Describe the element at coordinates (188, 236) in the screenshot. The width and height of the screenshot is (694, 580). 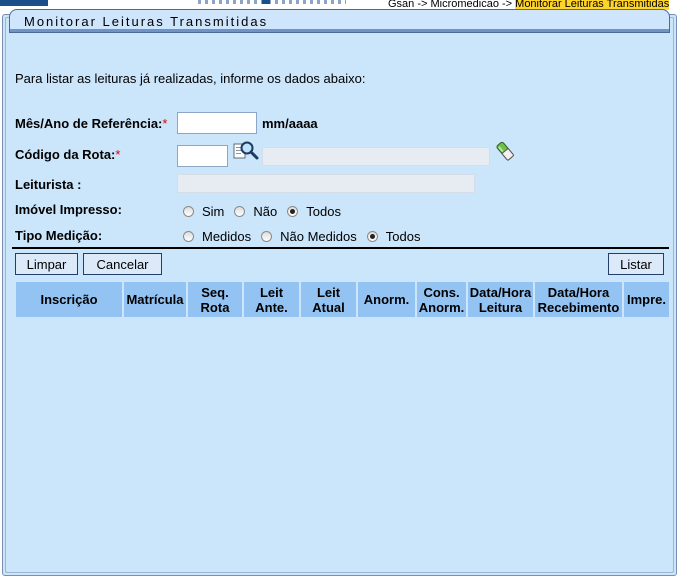
I see `radio-medidos` at that location.